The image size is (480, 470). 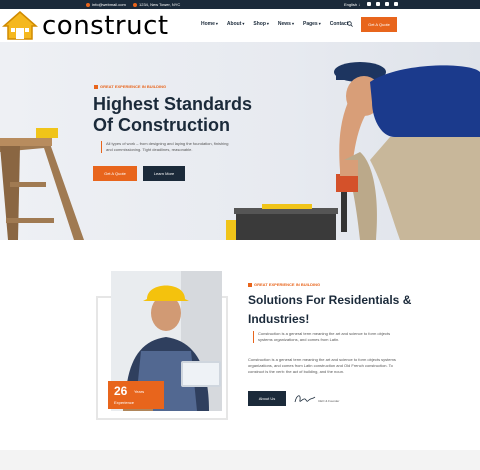 I want to click on learn-more-button: Learn More, so click(x=164, y=173).